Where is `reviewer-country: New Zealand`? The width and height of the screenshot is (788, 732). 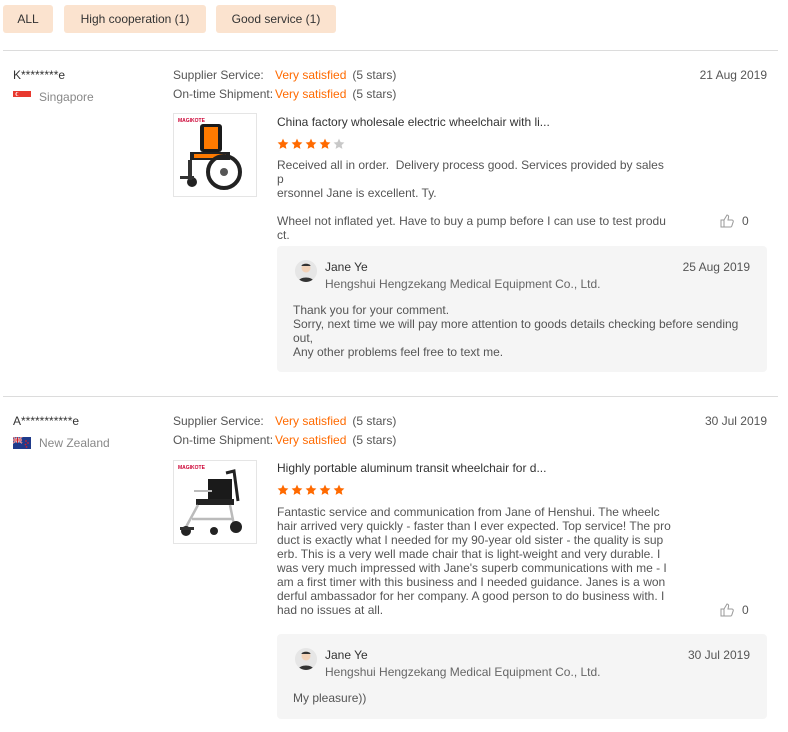 reviewer-country: New Zealand is located at coordinates (61, 443).